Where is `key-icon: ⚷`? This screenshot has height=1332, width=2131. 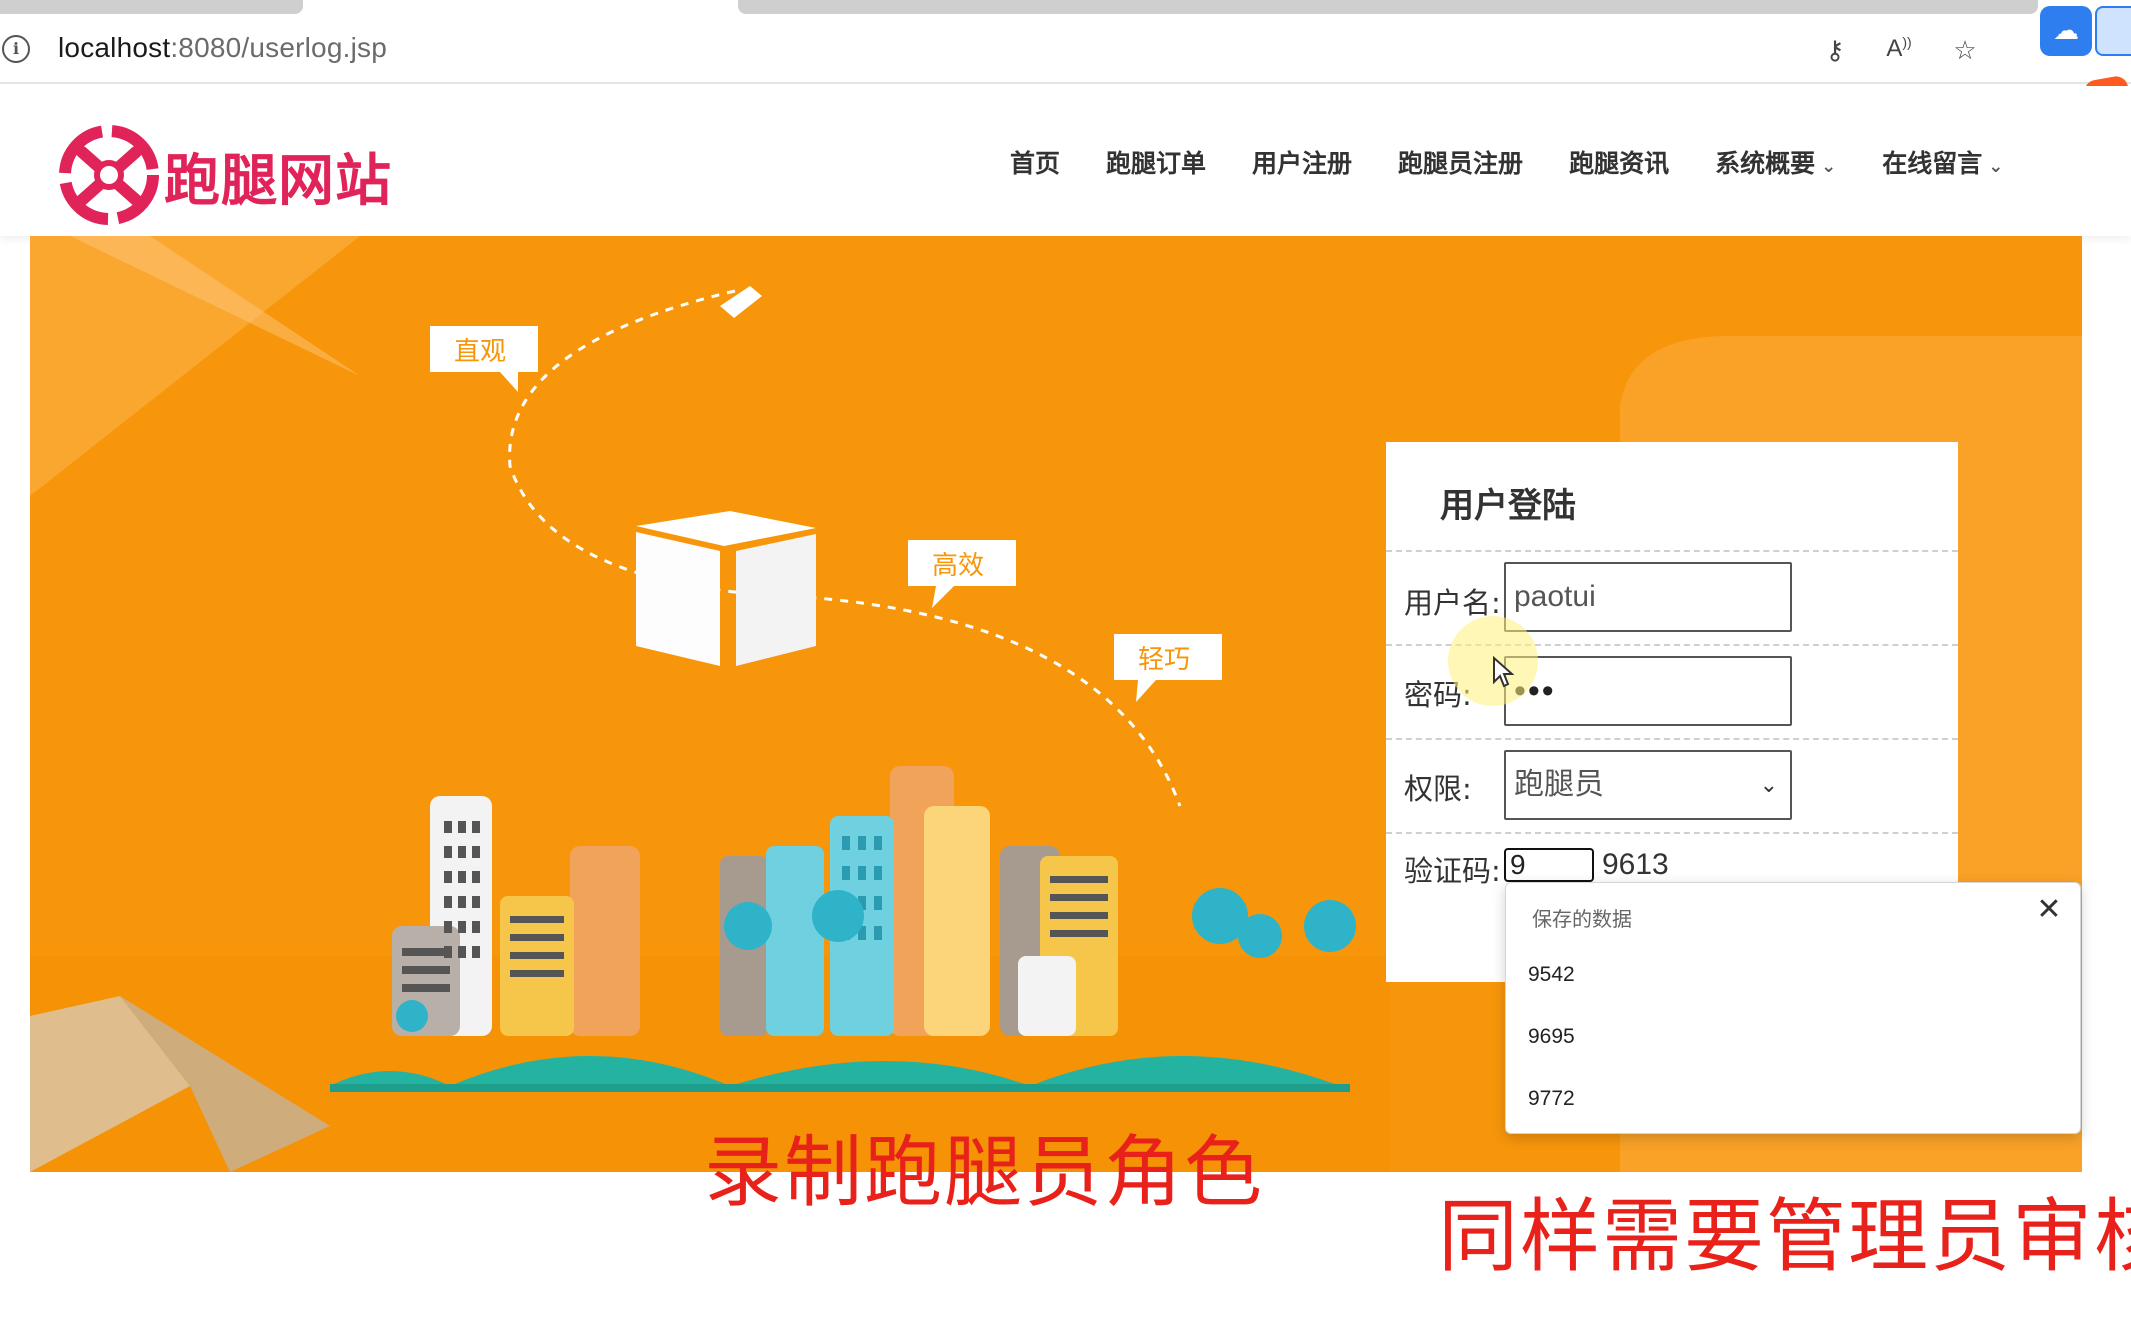
key-icon: ⚷ is located at coordinates (1835, 51).